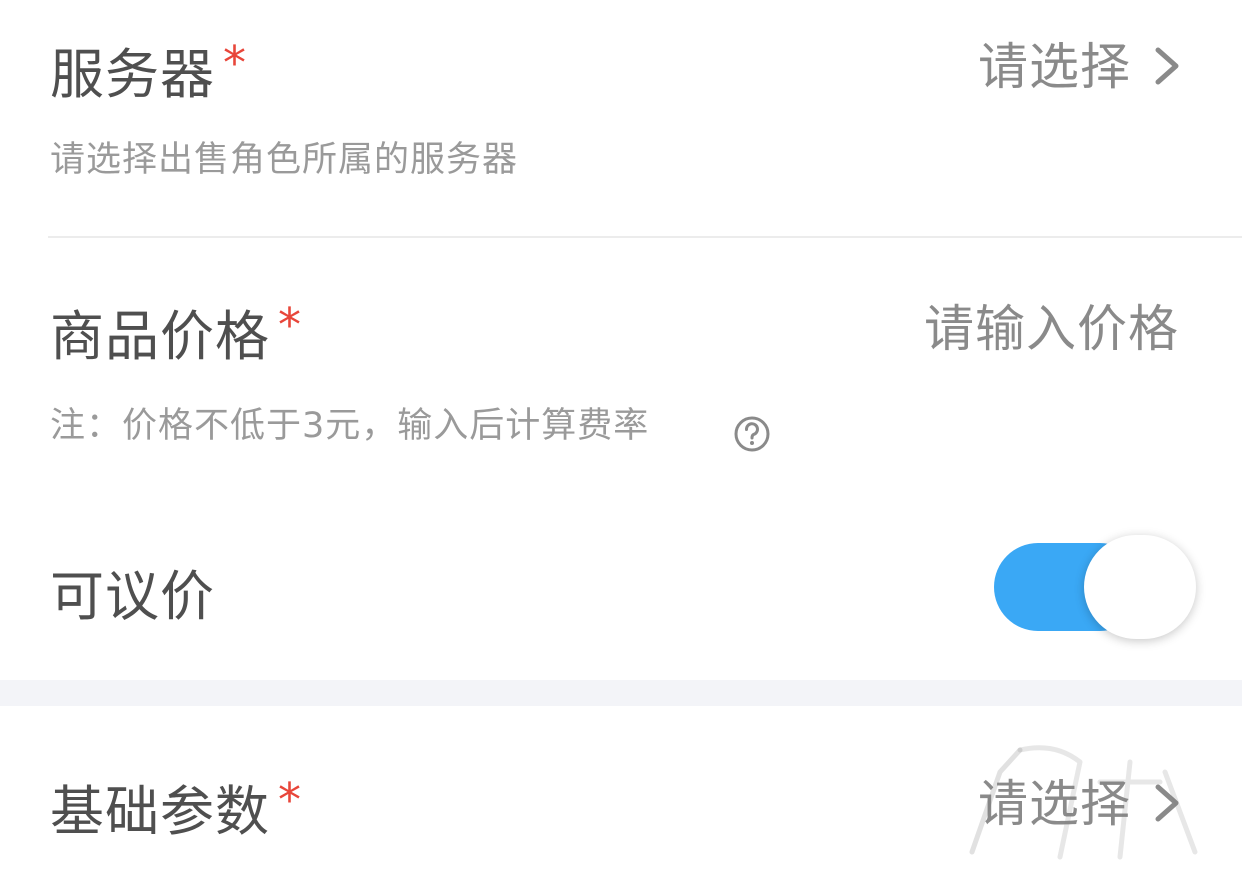 Image resolution: width=1242 pixels, height=888 pixels. I want to click on server-select: 请选择, so click(1054, 67).